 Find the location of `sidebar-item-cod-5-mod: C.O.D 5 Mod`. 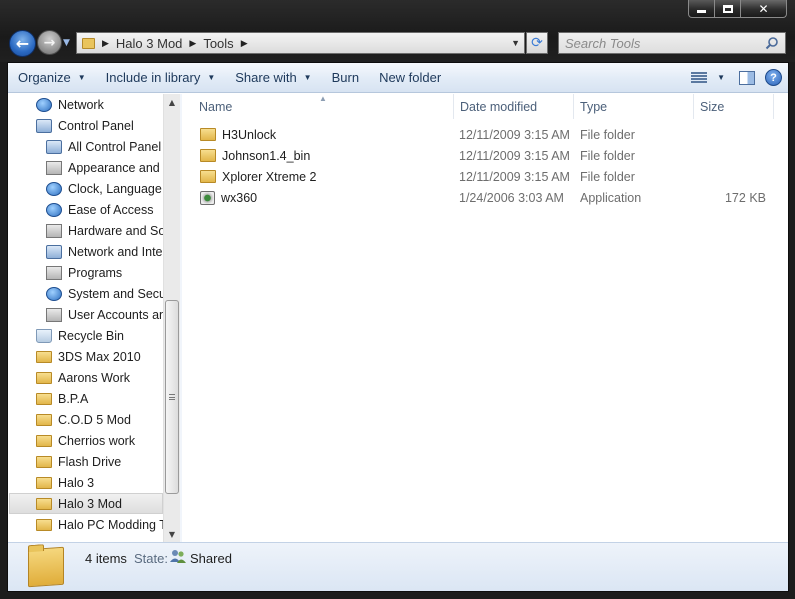

sidebar-item-cod-5-mod: C.O.D 5 Mod is located at coordinates (83, 419).